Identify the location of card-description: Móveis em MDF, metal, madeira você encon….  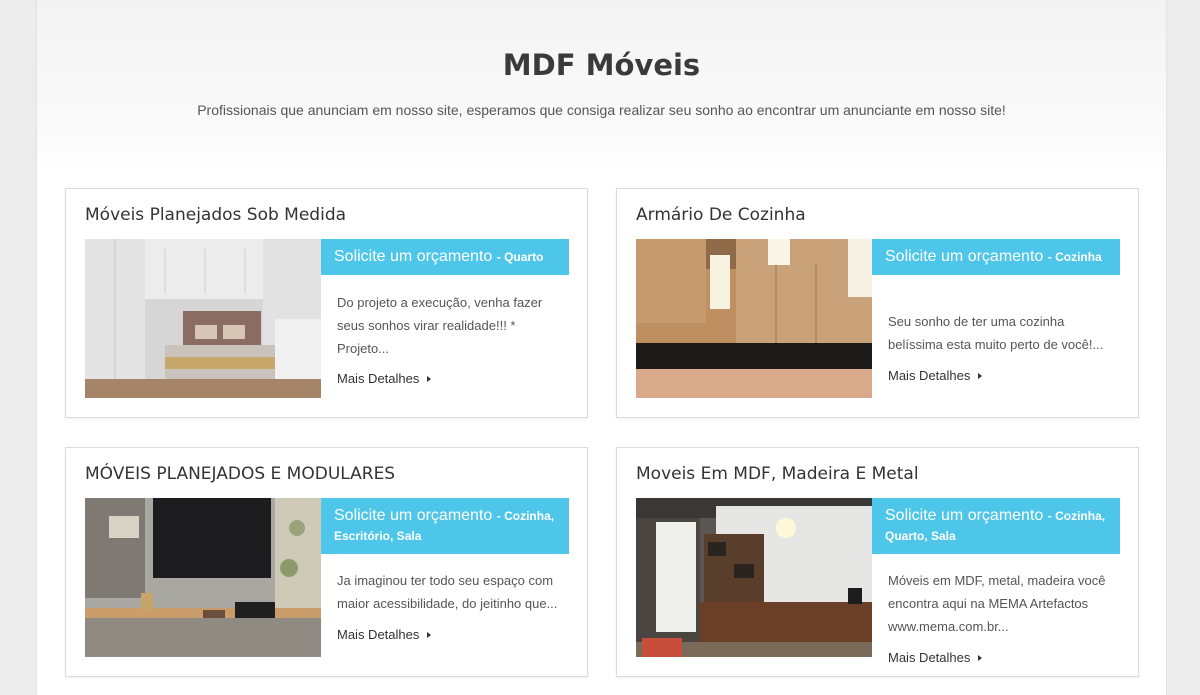
(997, 603).